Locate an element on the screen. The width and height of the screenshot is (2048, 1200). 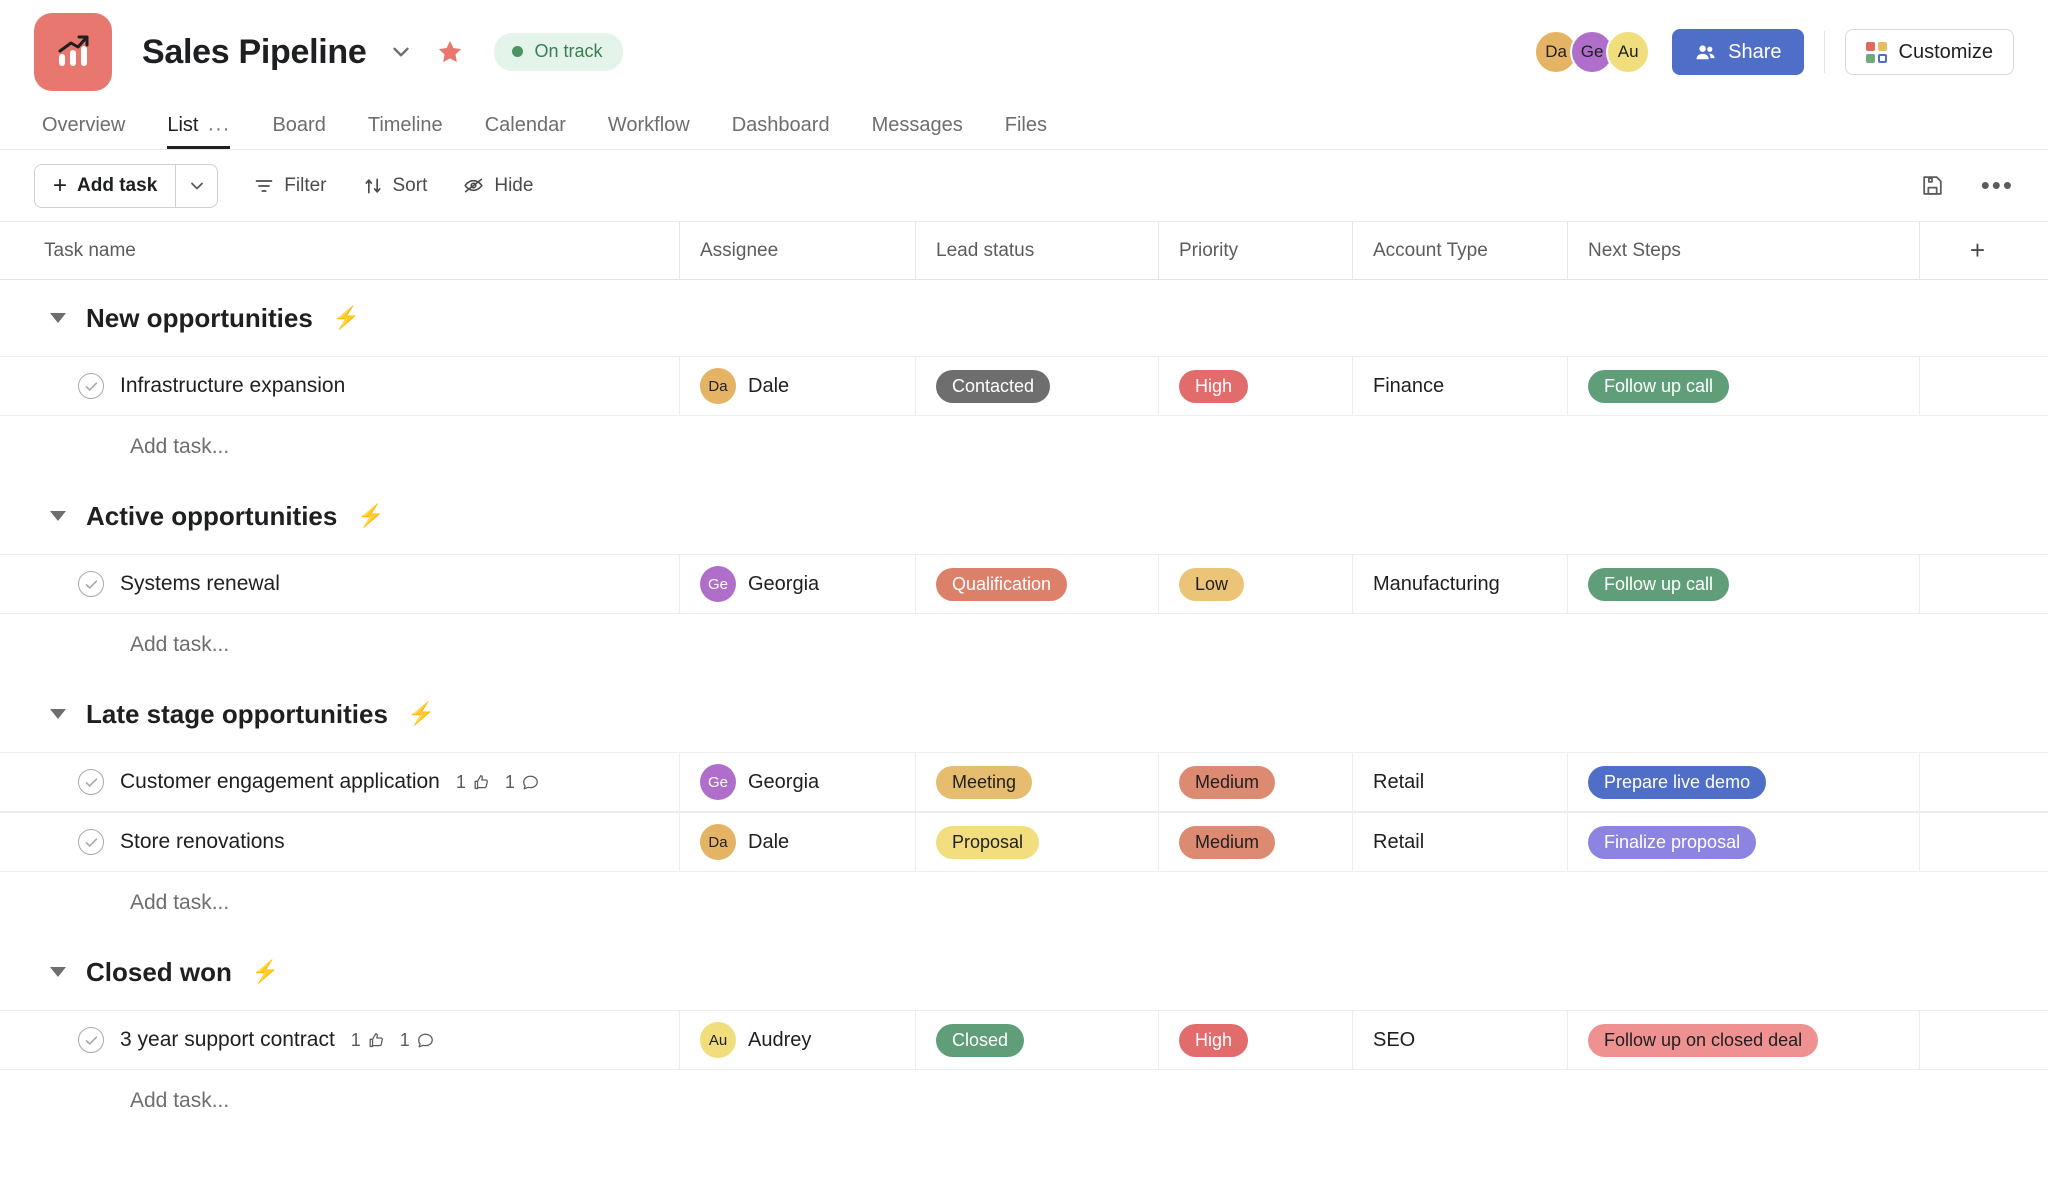
floppy-disk-icon is located at coordinates (1932, 185).